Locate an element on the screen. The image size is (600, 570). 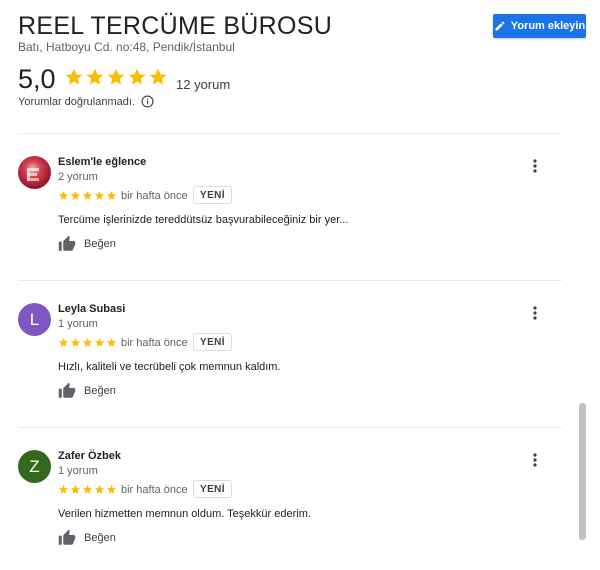
avatar is located at coordinates (34, 172).